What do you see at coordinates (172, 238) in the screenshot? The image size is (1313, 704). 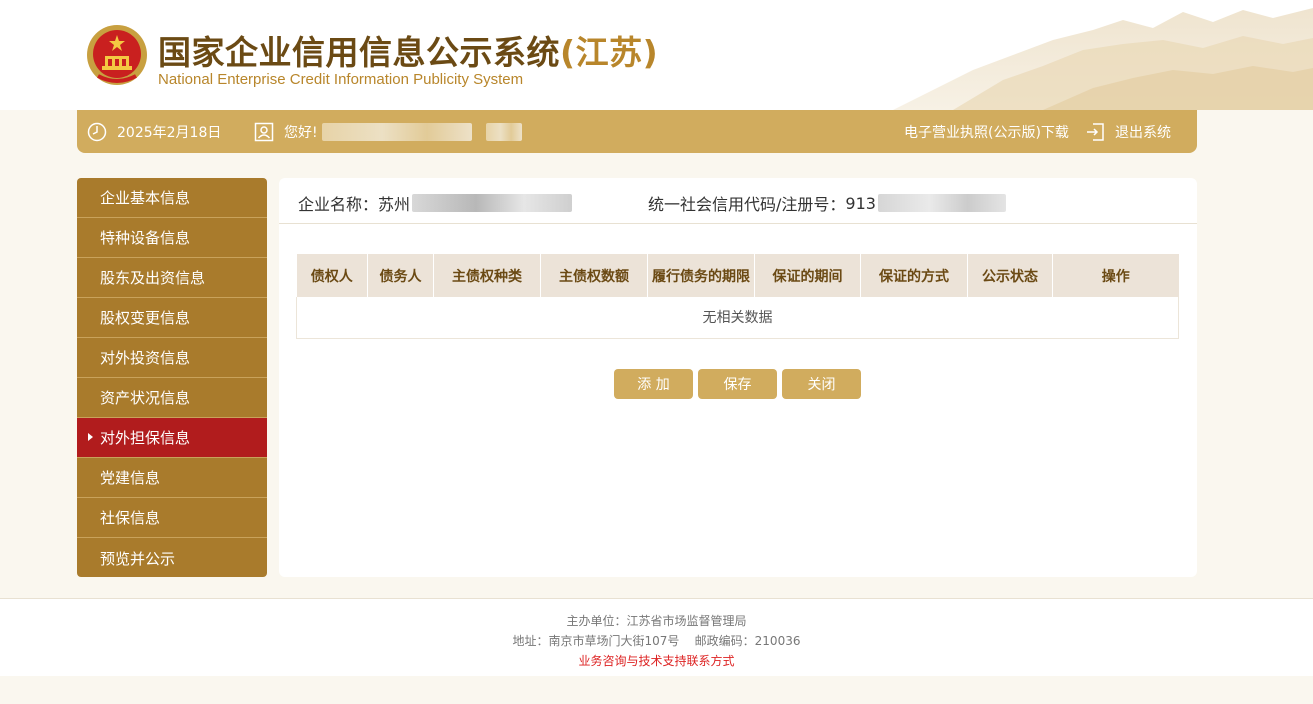 I see `sidebar-item-special-equipment: 特种设备信息` at bounding box center [172, 238].